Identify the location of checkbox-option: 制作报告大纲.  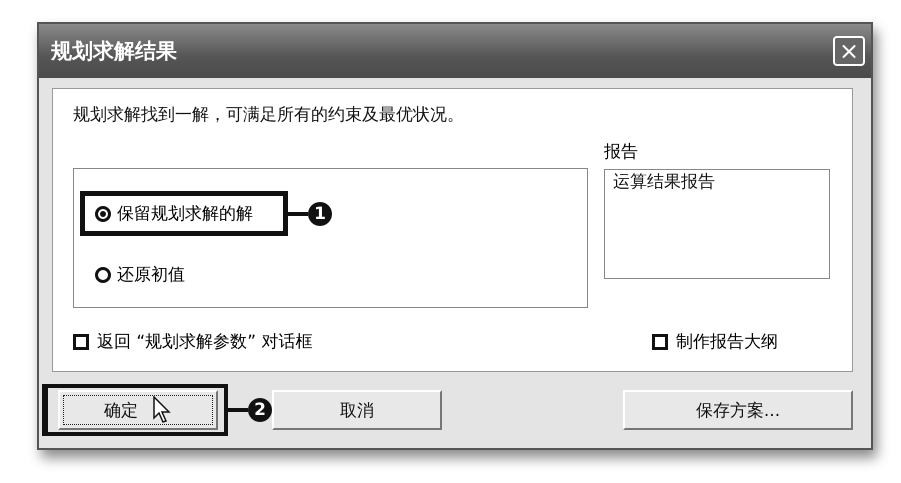
(715, 341).